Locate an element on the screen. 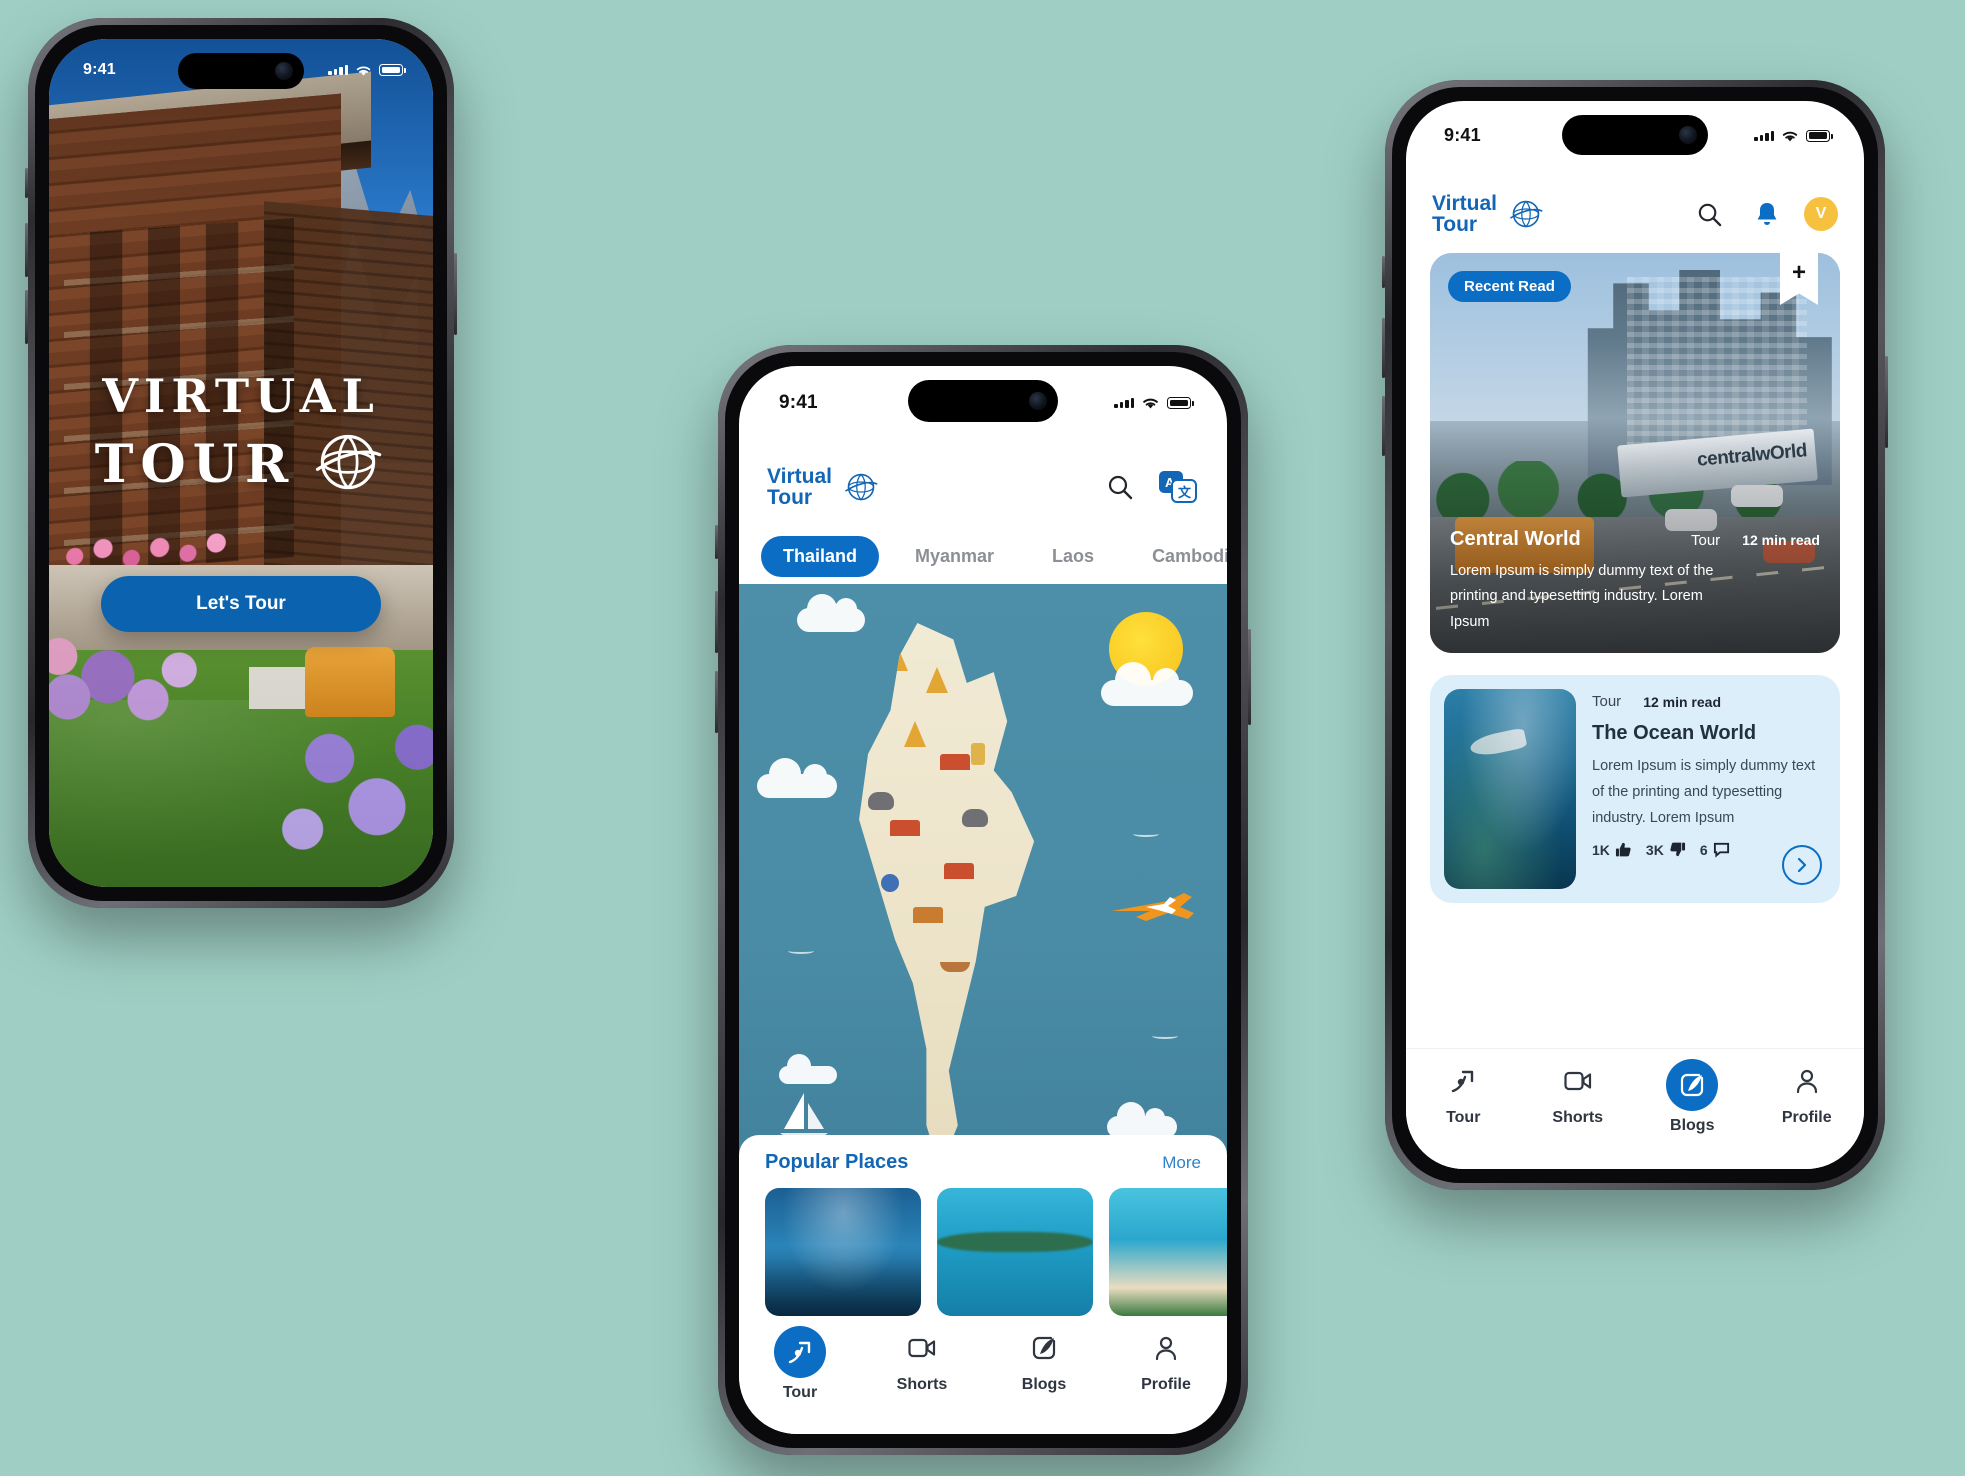  tab-myanmar: Myanmar is located at coordinates (954, 556).